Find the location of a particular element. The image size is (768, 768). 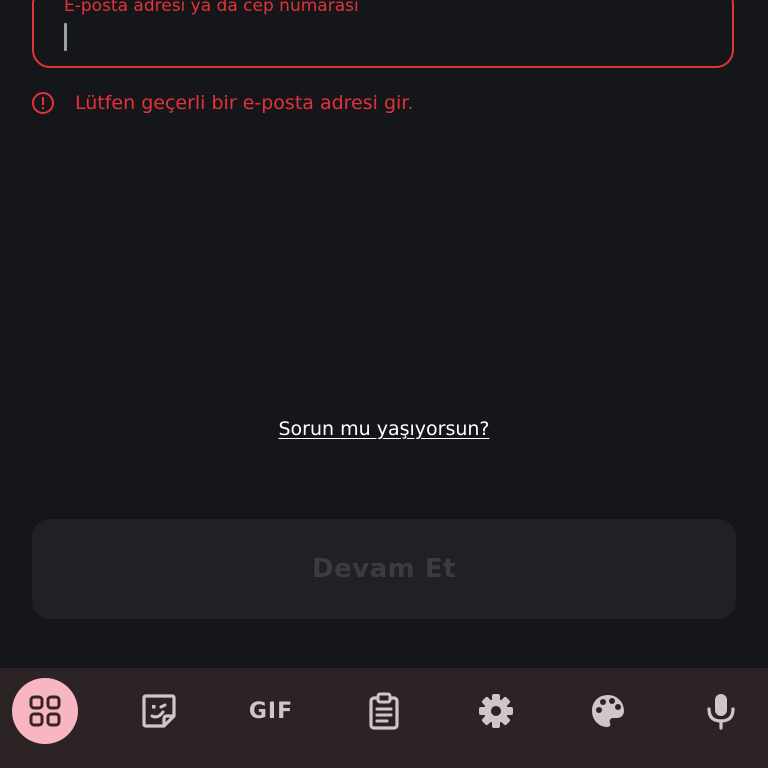

trouble-link: Sorun mu yaşıyorsun? is located at coordinates (384, 429).